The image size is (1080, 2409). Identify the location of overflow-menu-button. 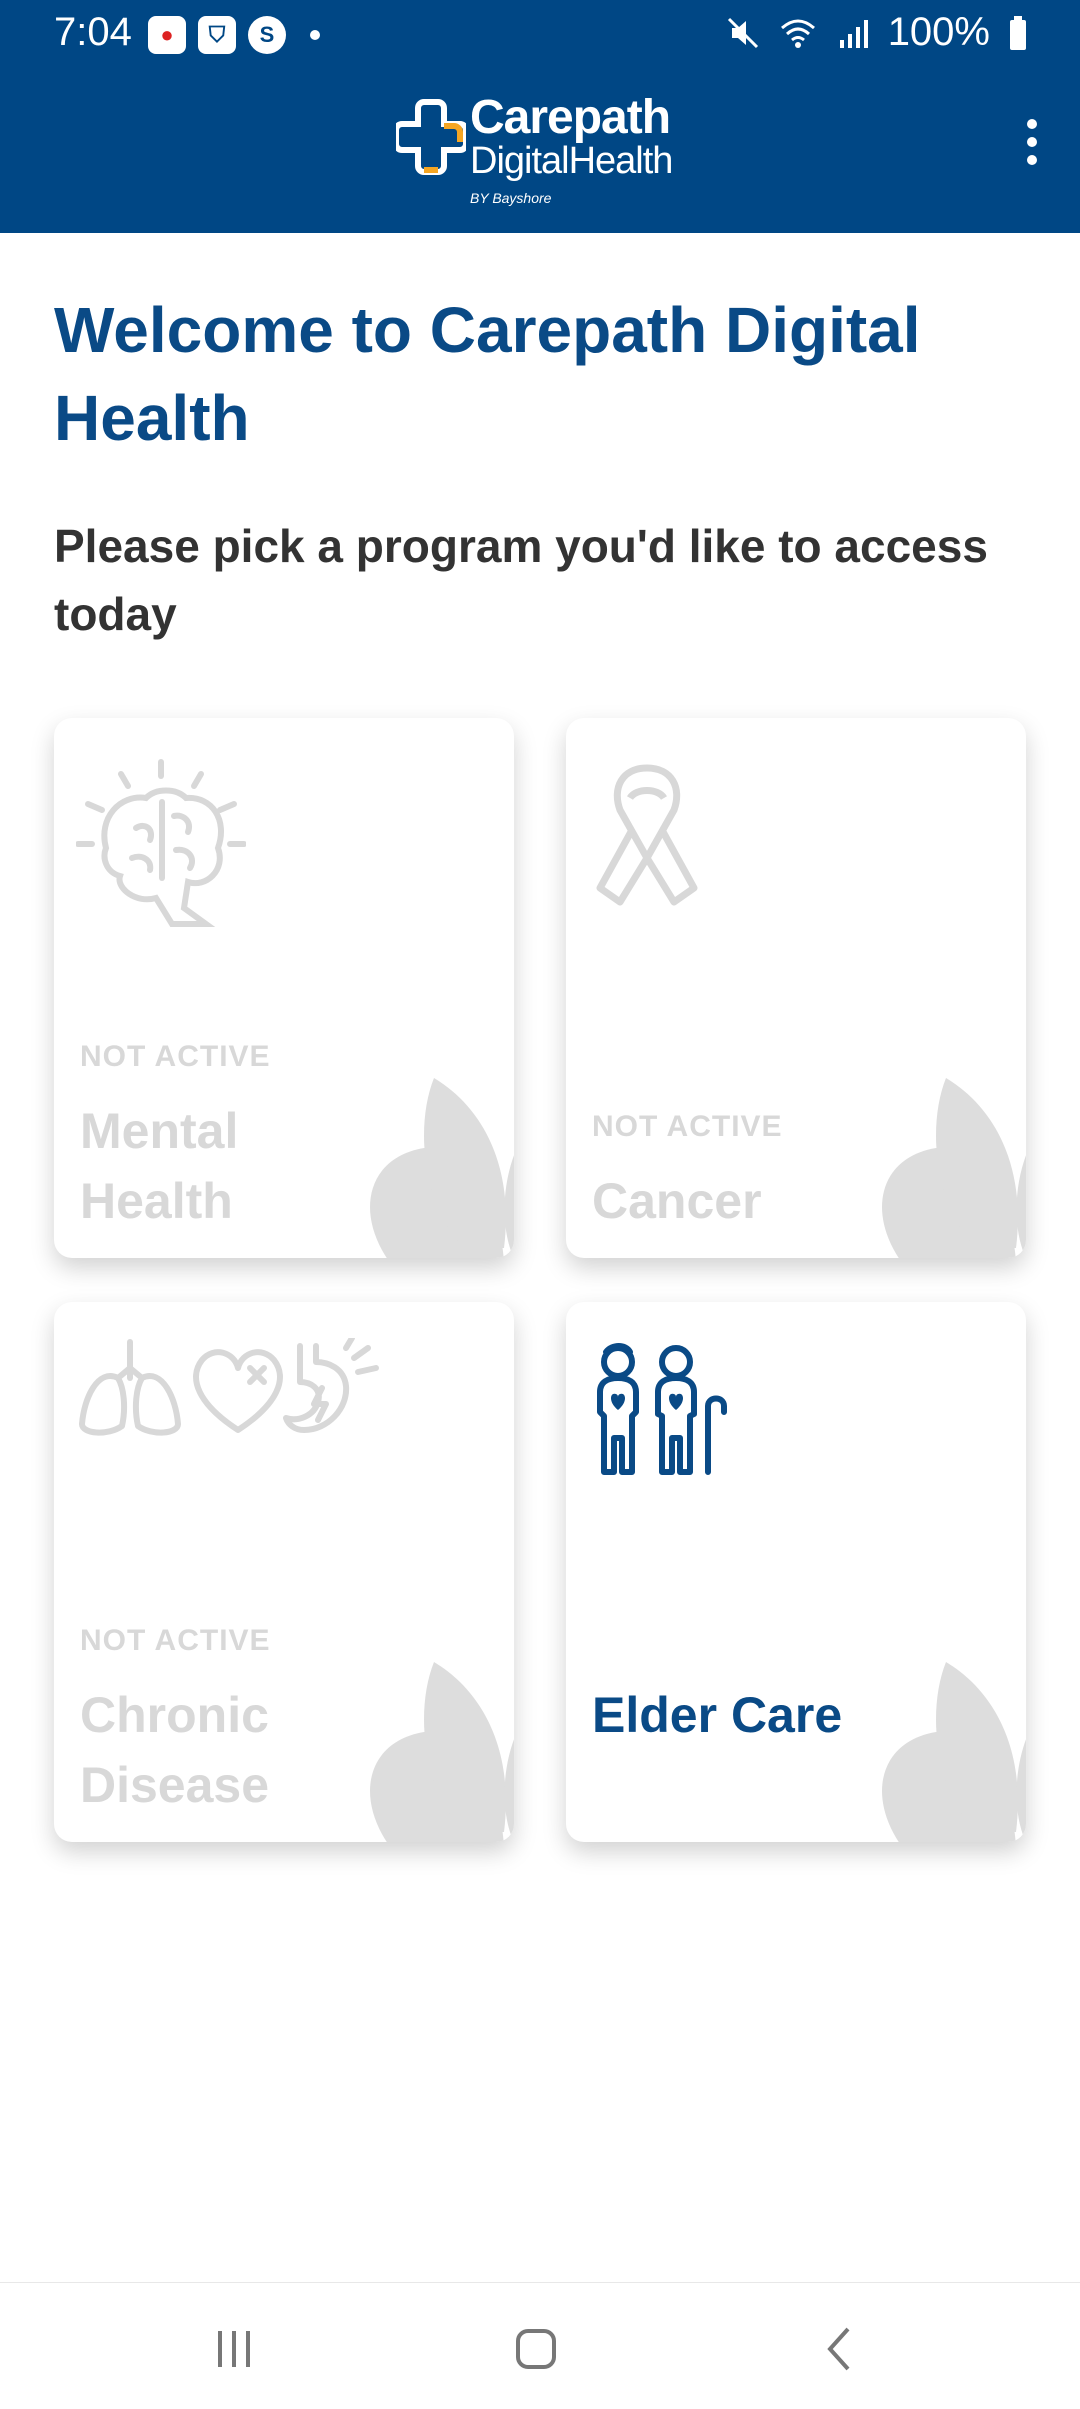
(1032, 142).